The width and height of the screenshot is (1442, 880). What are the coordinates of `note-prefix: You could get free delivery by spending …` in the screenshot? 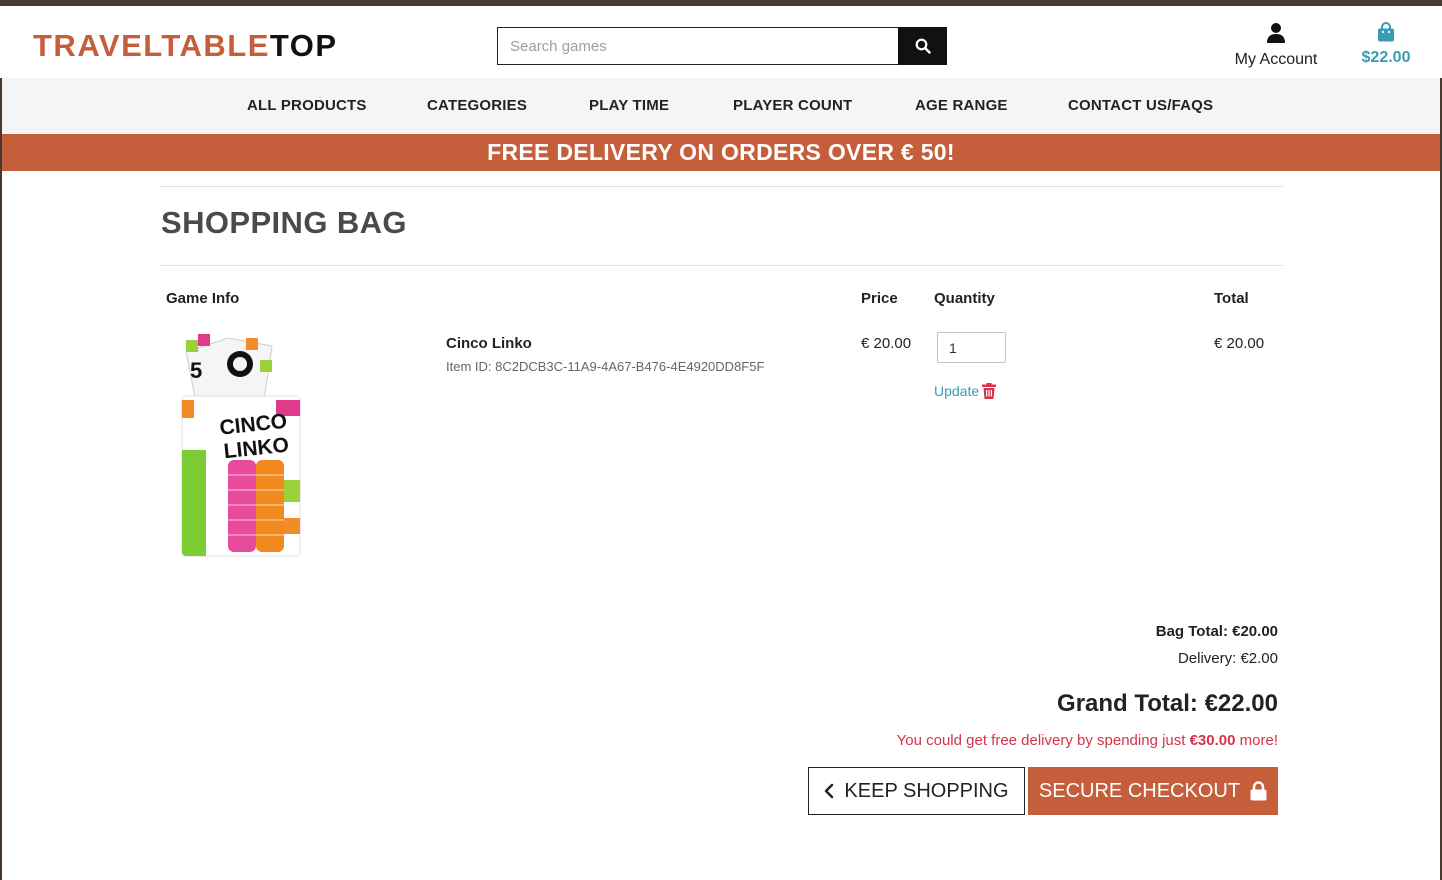 It's located at (1043, 740).